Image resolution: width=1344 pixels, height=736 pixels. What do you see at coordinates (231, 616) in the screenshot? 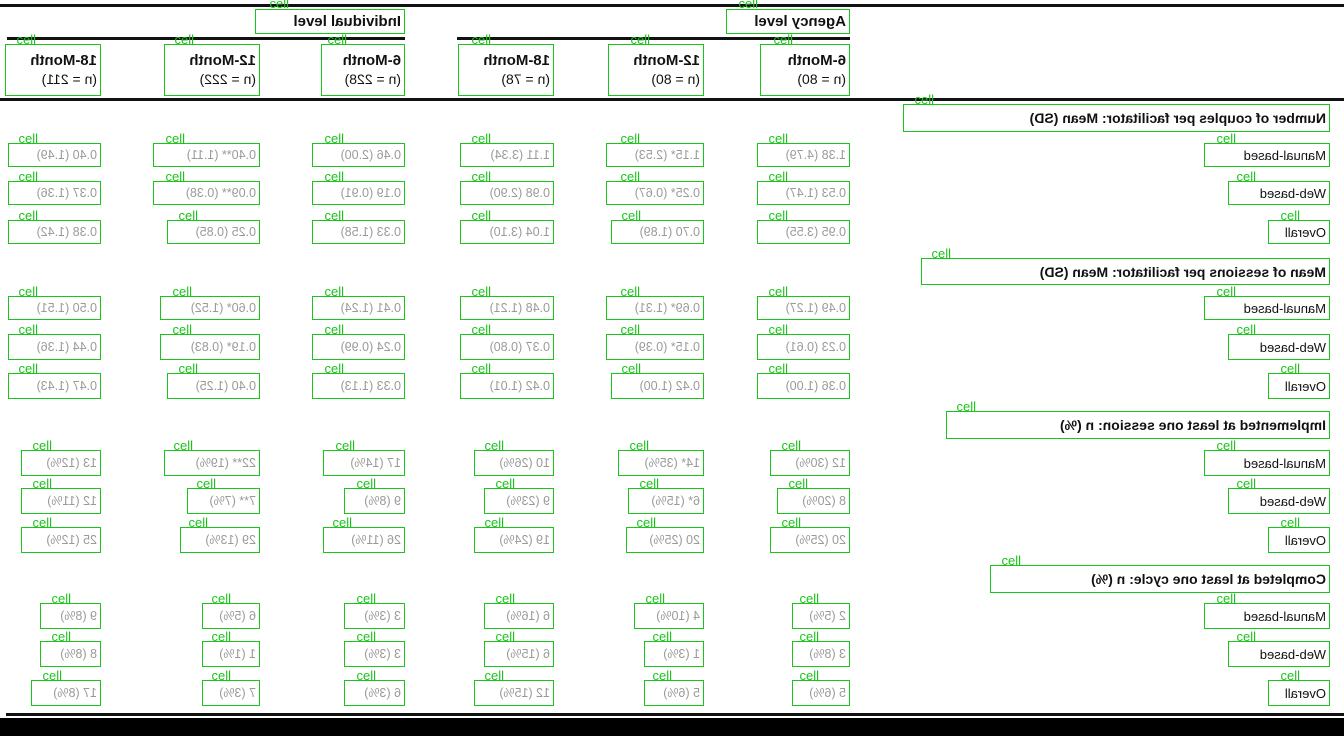
I see `table-cell: 6 (5%)` at bounding box center [231, 616].